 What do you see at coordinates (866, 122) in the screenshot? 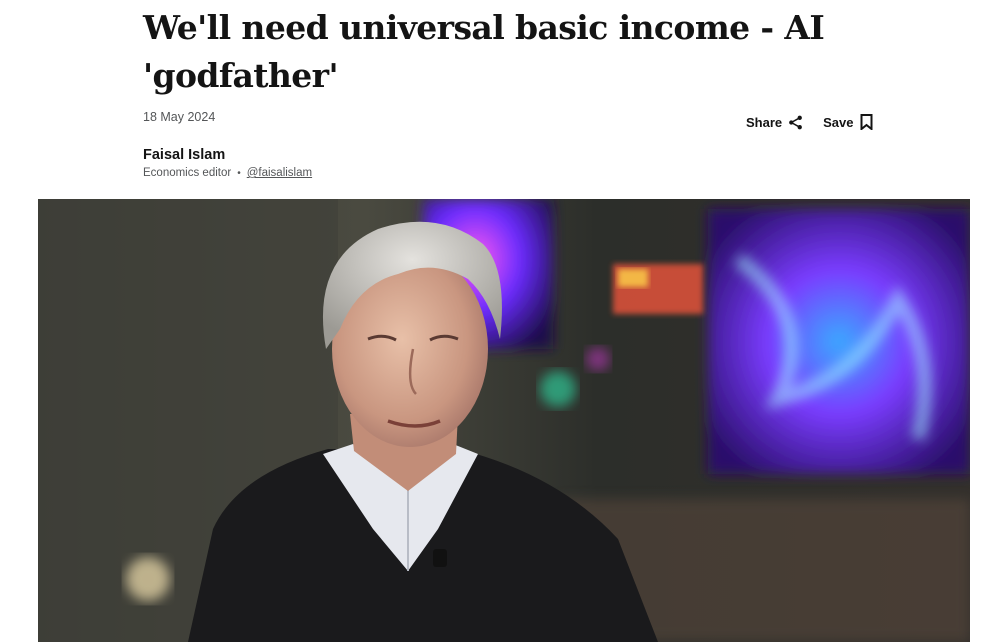
I see `bookmark-icon` at bounding box center [866, 122].